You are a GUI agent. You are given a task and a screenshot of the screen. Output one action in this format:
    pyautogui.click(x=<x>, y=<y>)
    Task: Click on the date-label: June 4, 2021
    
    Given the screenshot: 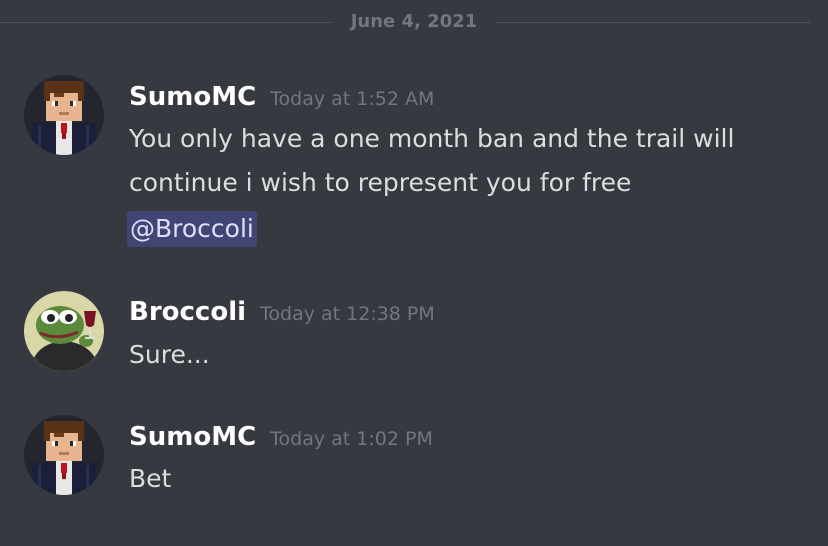 What is the action you would take?
    pyautogui.click(x=414, y=21)
    